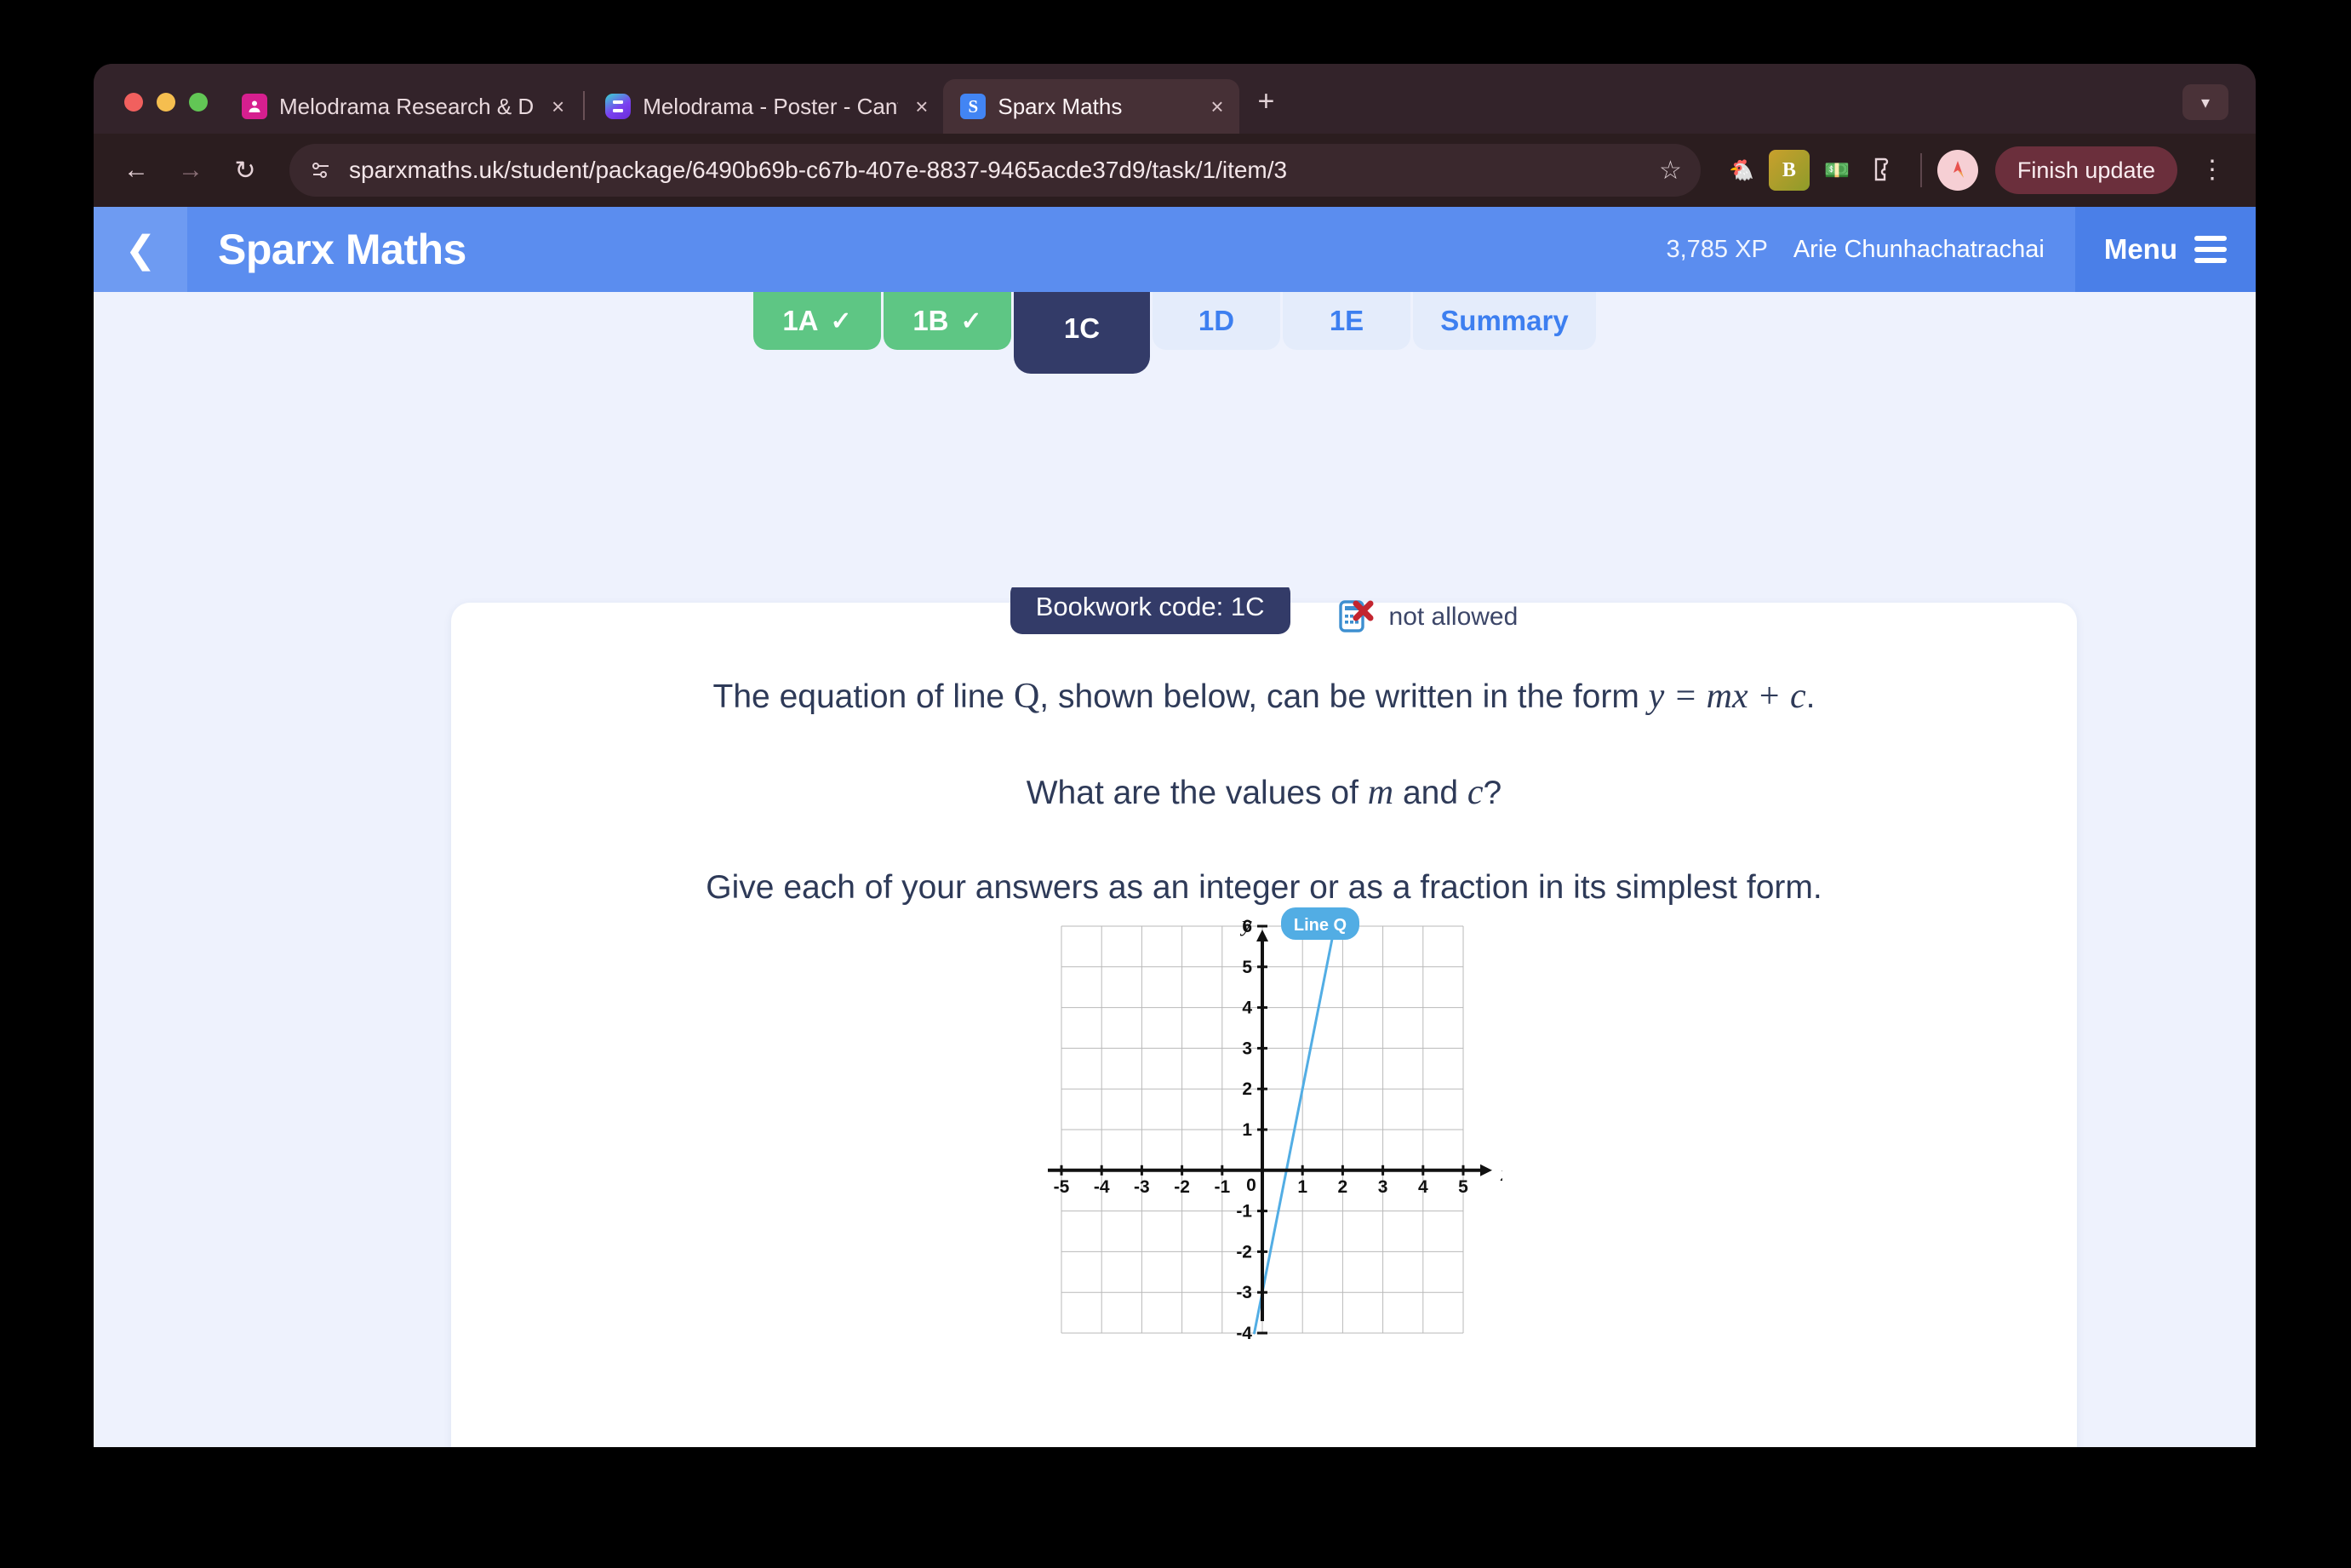  What do you see at coordinates (1150, 611) in the screenshot?
I see `bookwork-code-badge: Bookwork code: 1C` at bounding box center [1150, 611].